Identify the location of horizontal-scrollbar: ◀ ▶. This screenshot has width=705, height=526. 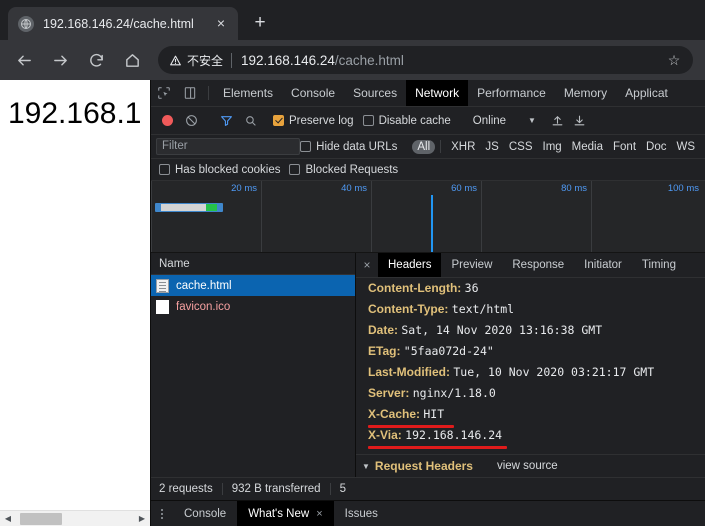
(75, 518).